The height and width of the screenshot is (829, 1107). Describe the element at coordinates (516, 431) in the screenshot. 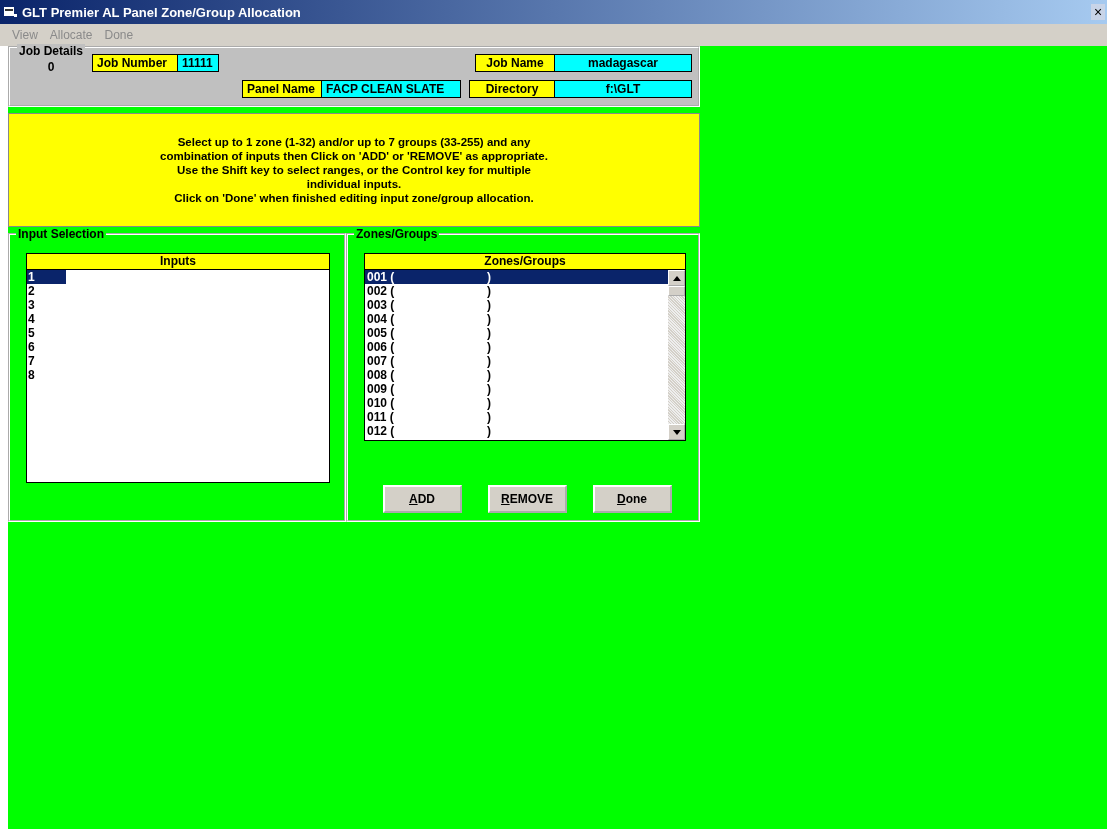

I see `list-item: 012 ( )` at that location.